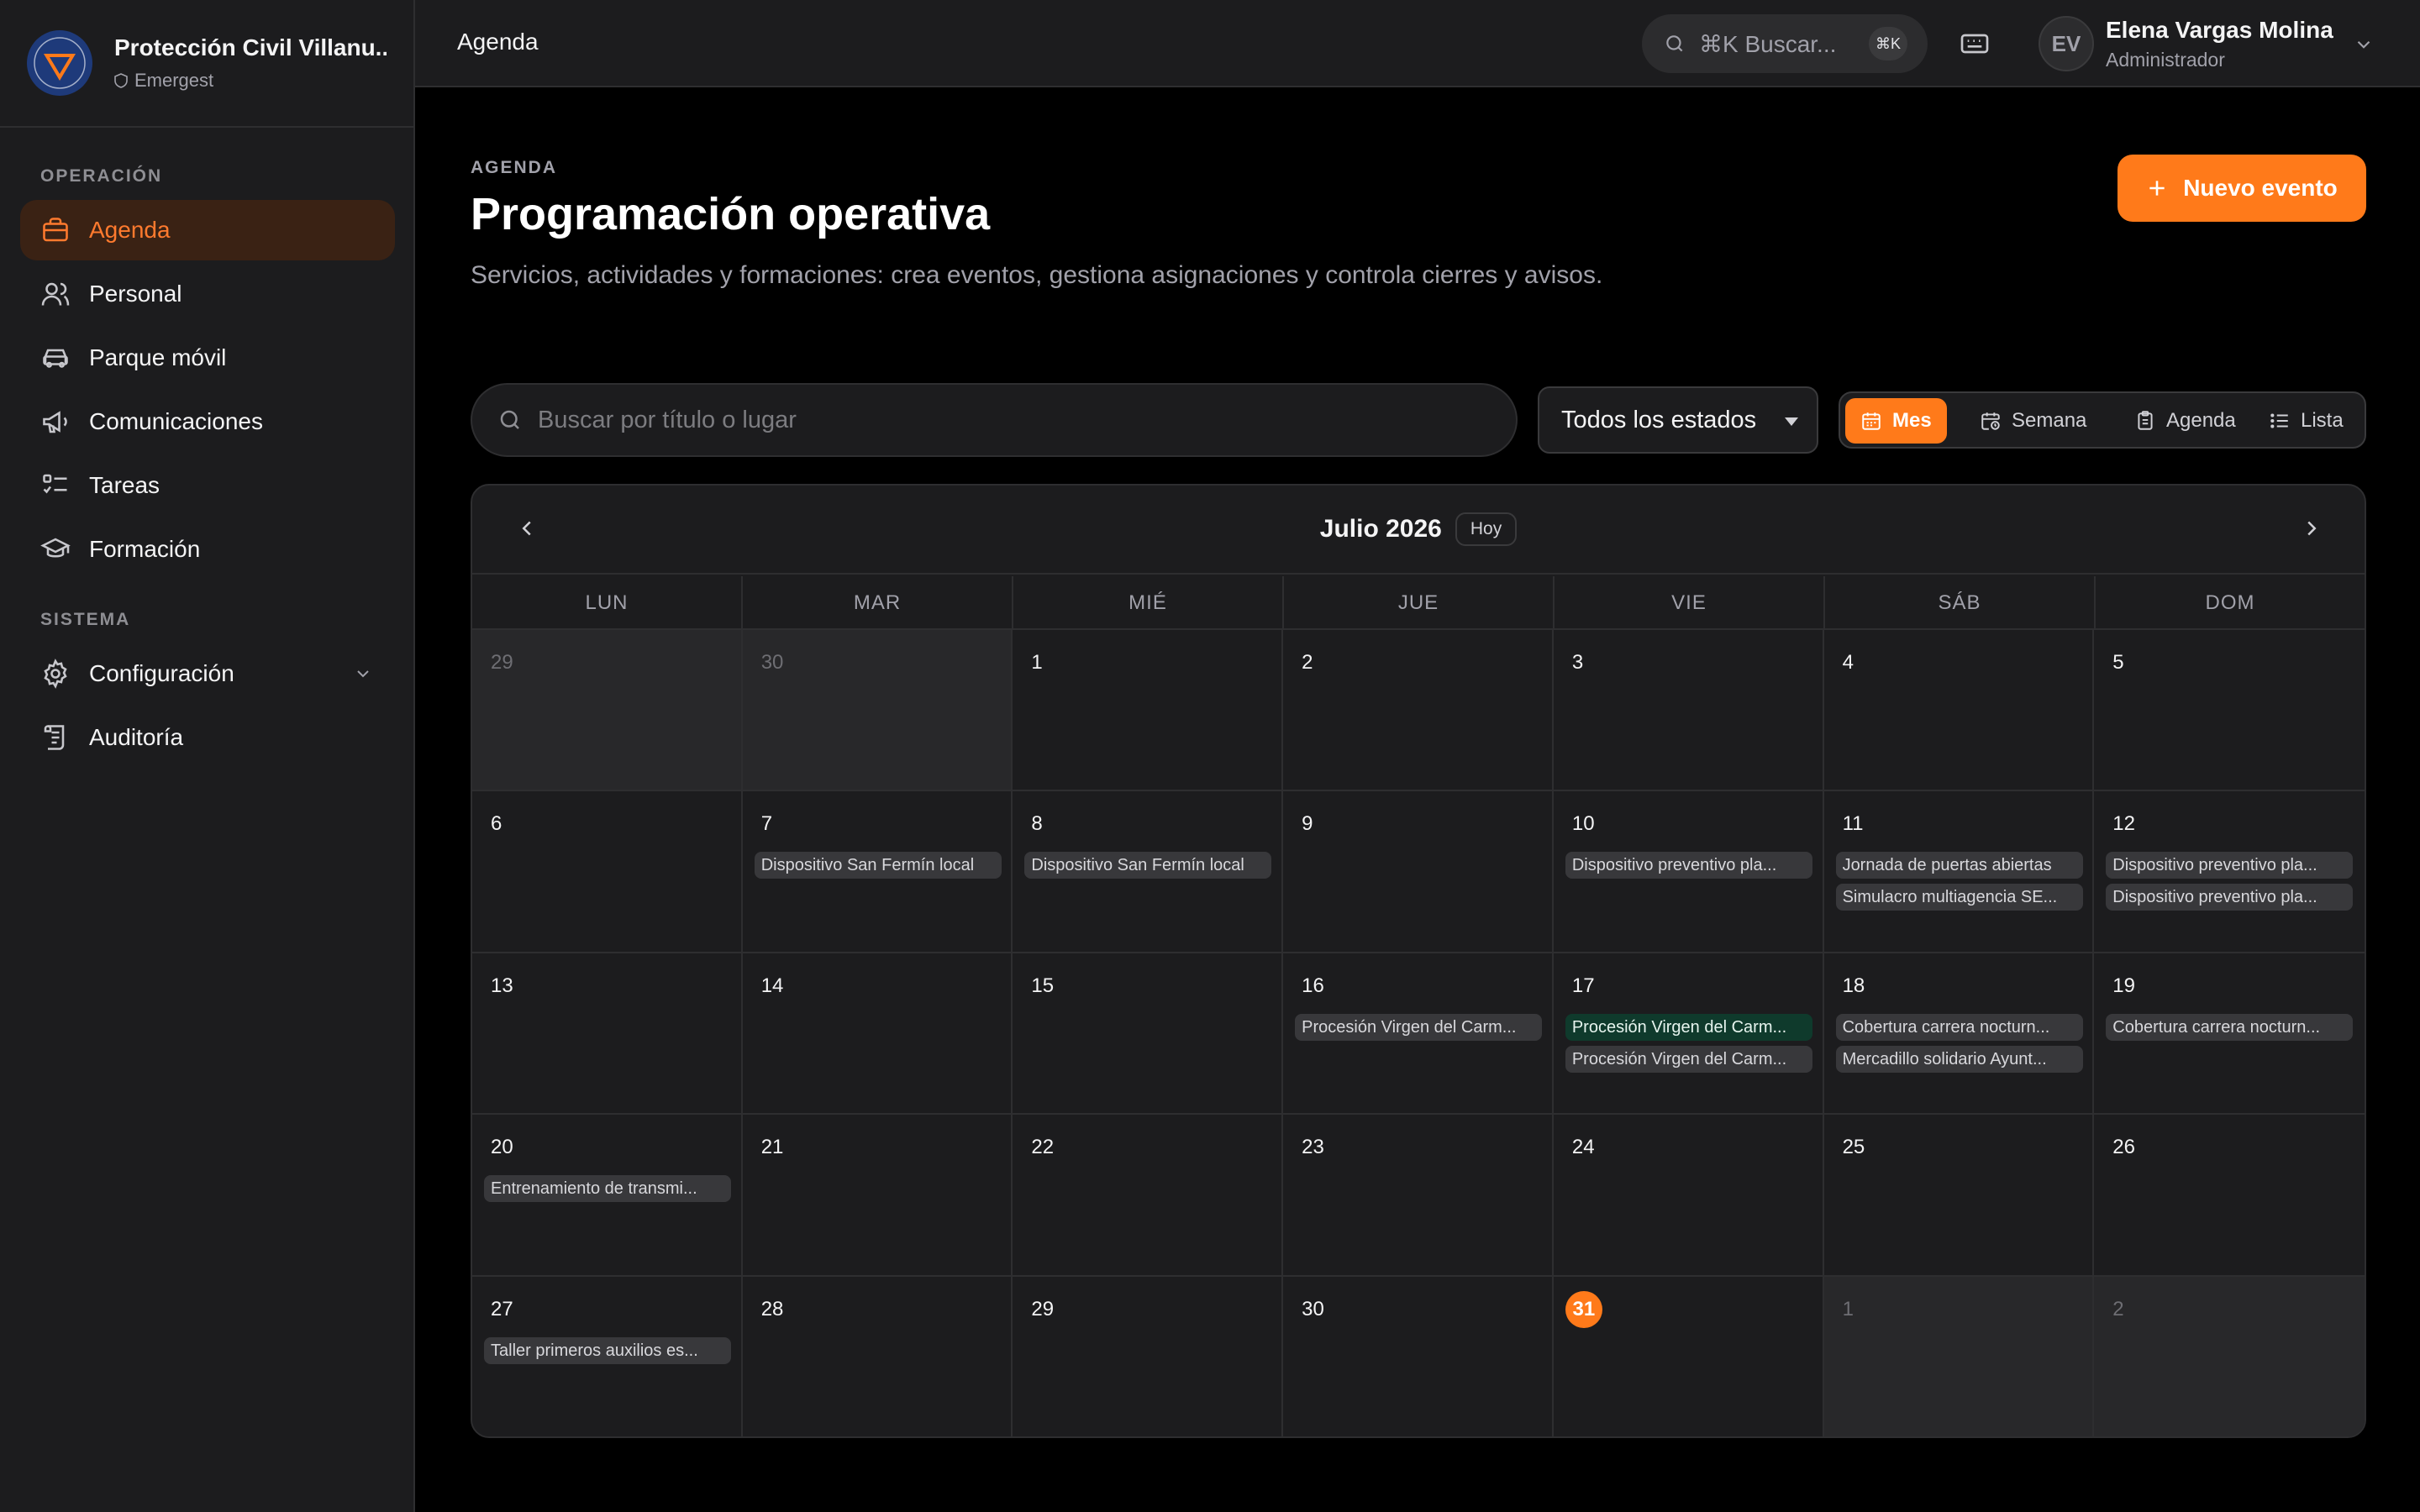 This screenshot has height=1512, width=2420. Describe the element at coordinates (1854, 985) in the screenshot. I see `day-number: 18` at that location.